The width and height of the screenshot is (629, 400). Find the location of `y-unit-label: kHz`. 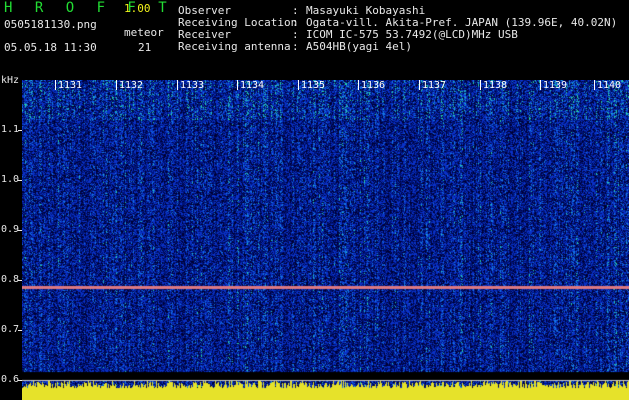

y-unit-label: kHz is located at coordinates (10, 80).